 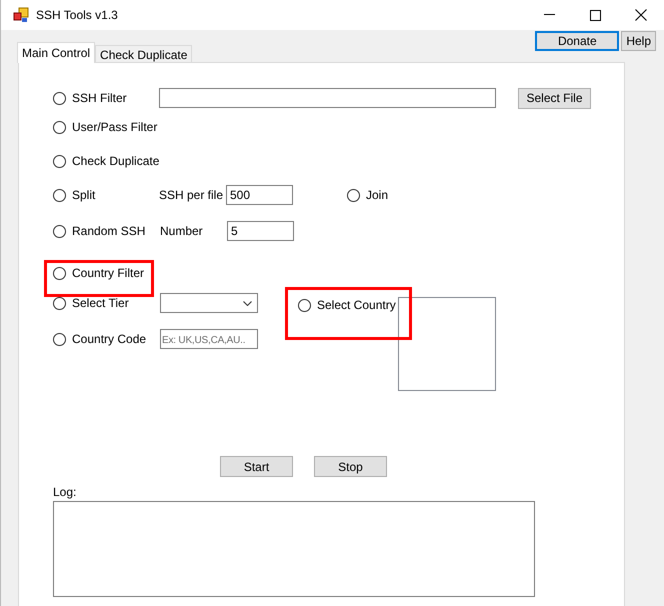 What do you see at coordinates (247, 303) in the screenshot?
I see `chevron-down-icon` at bounding box center [247, 303].